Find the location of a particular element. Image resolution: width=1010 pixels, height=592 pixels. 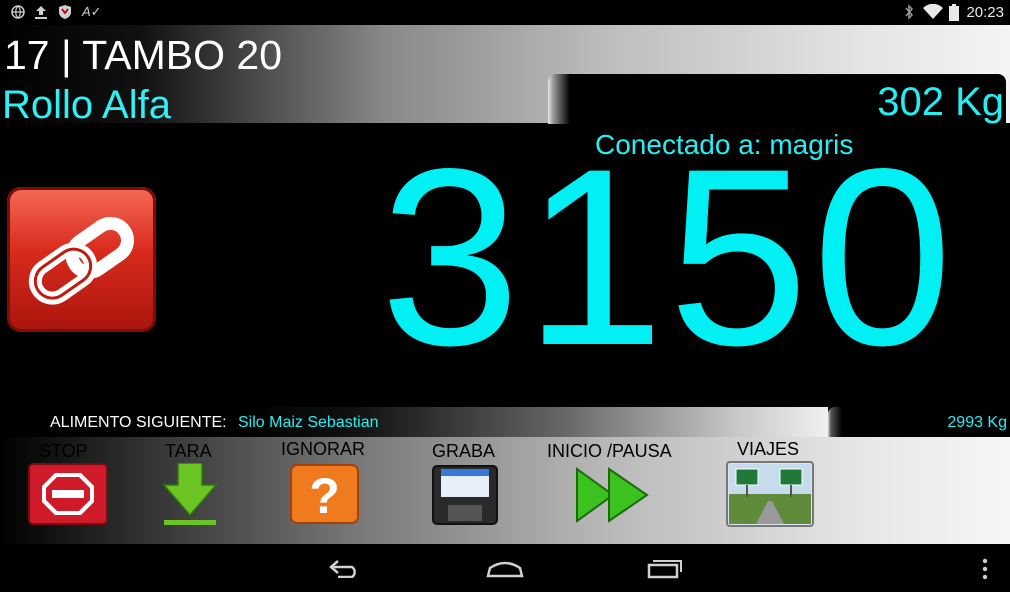

globe-icon is located at coordinates (18, 14).